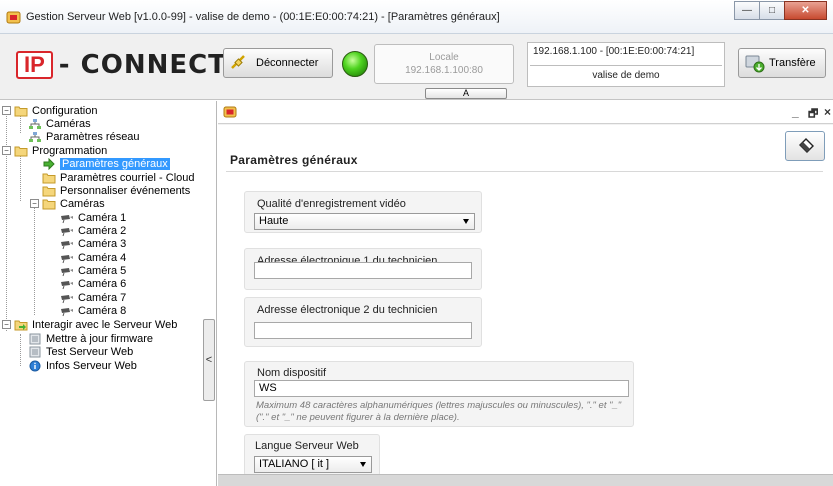 The image size is (833, 486). What do you see at coordinates (93, 217) in the screenshot?
I see `tree-item-camera-1: Caméra 1` at bounding box center [93, 217].